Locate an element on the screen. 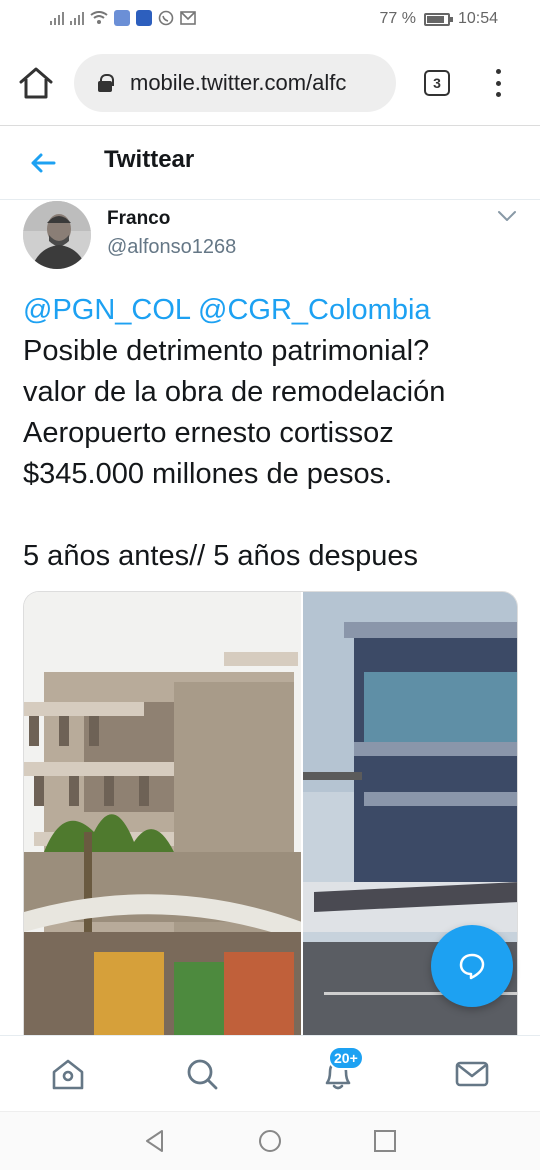  messages-icon is located at coordinates (472, 1074).